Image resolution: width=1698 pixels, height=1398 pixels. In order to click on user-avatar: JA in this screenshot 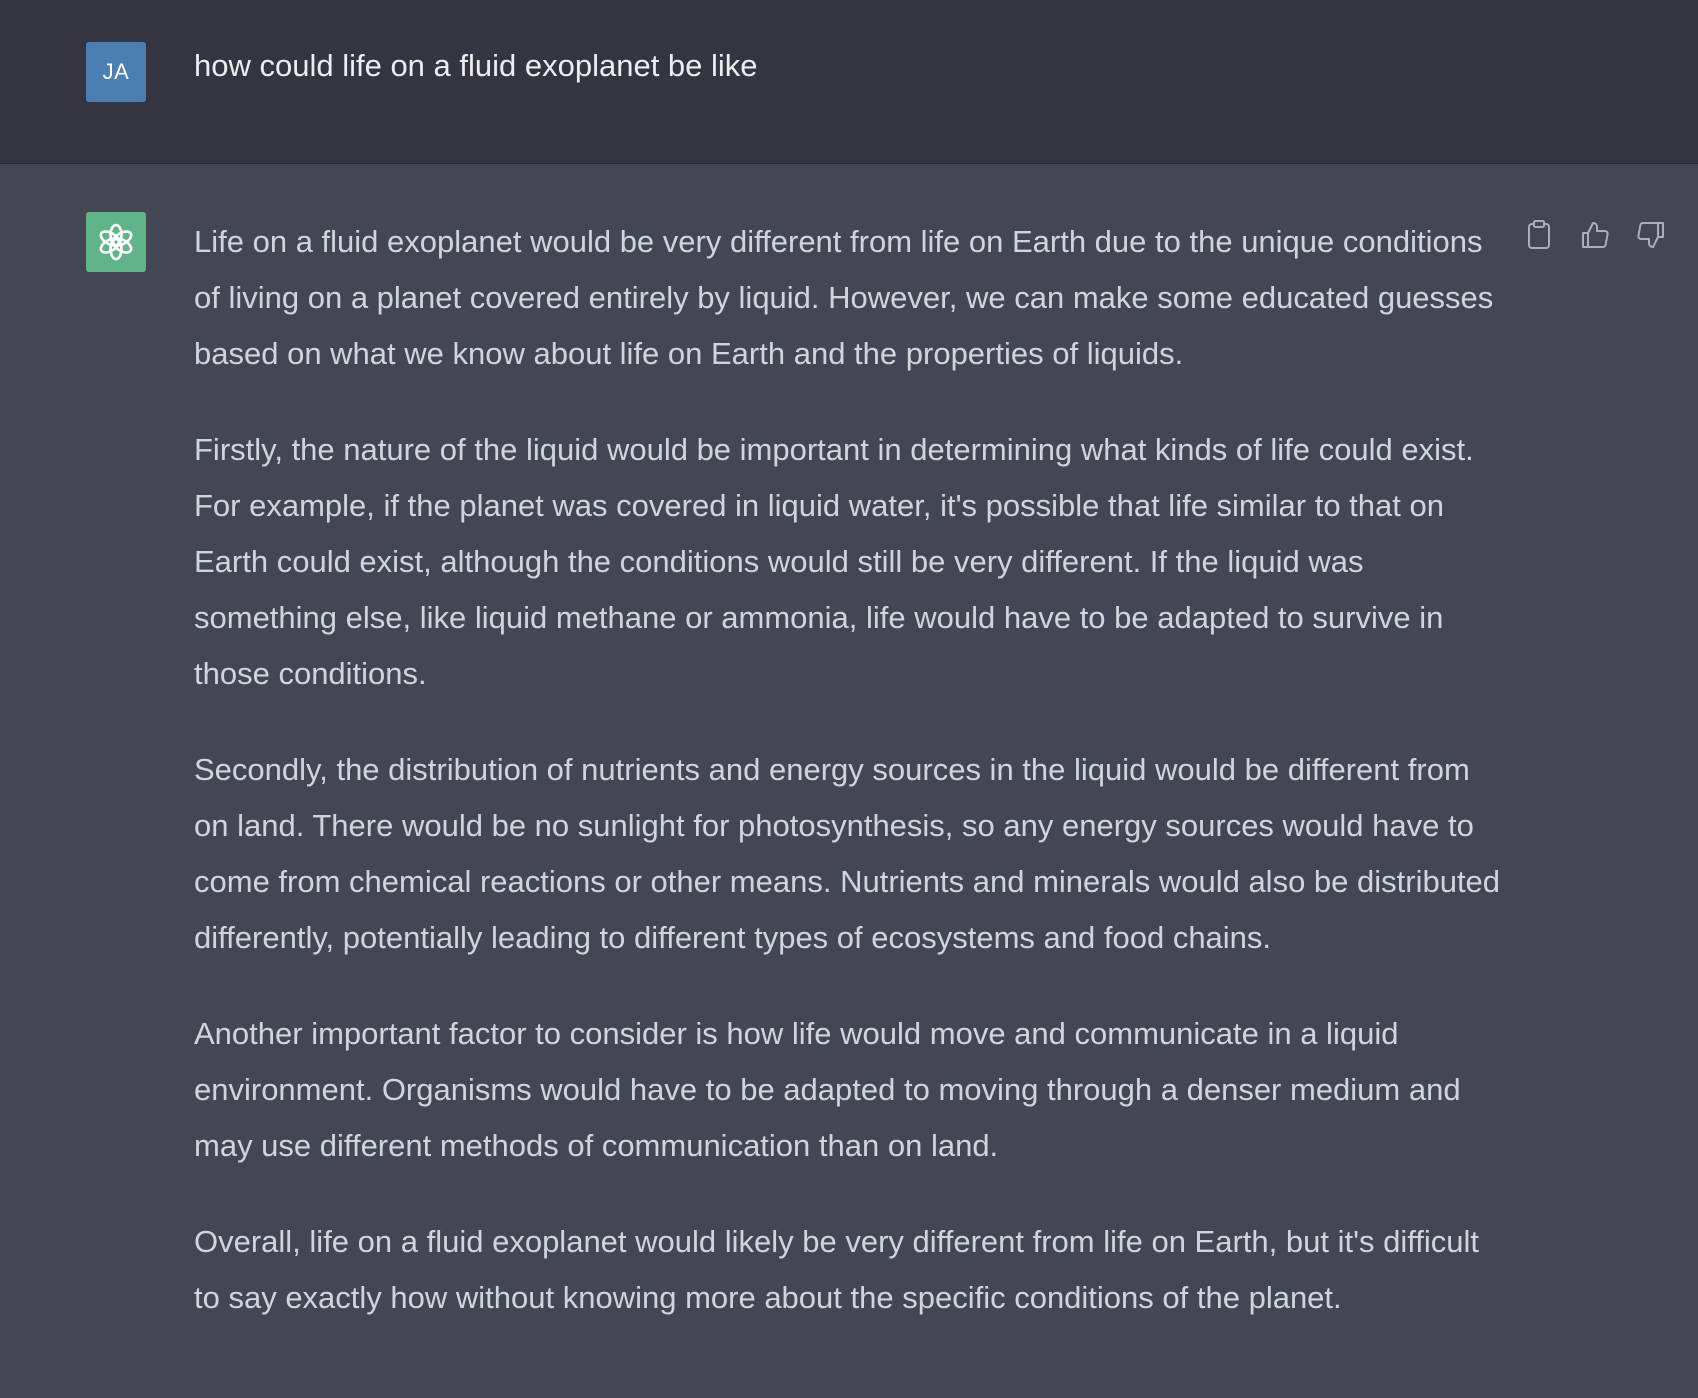, I will do `click(116, 72)`.